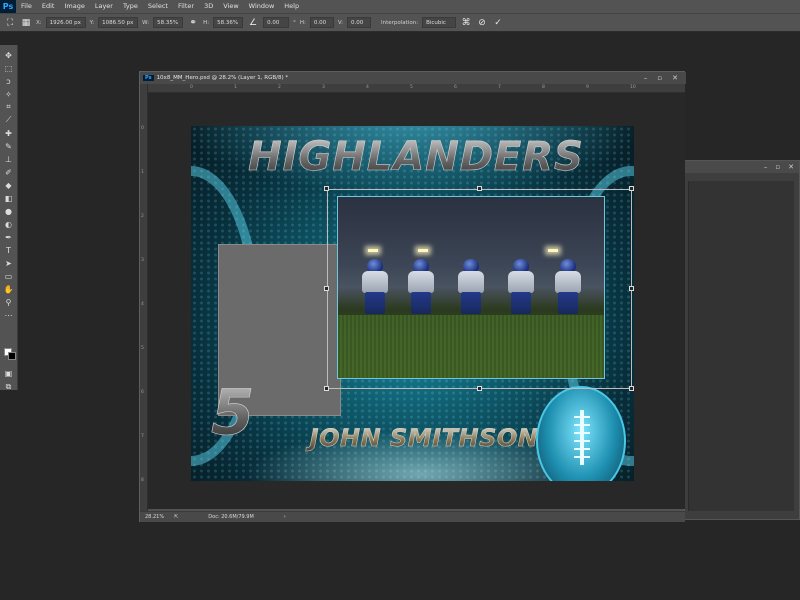  What do you see at coordinates (665, 78) in the screenshot?
I see `window-controls: – ▫ ✕` at bounding box center [665, 78].